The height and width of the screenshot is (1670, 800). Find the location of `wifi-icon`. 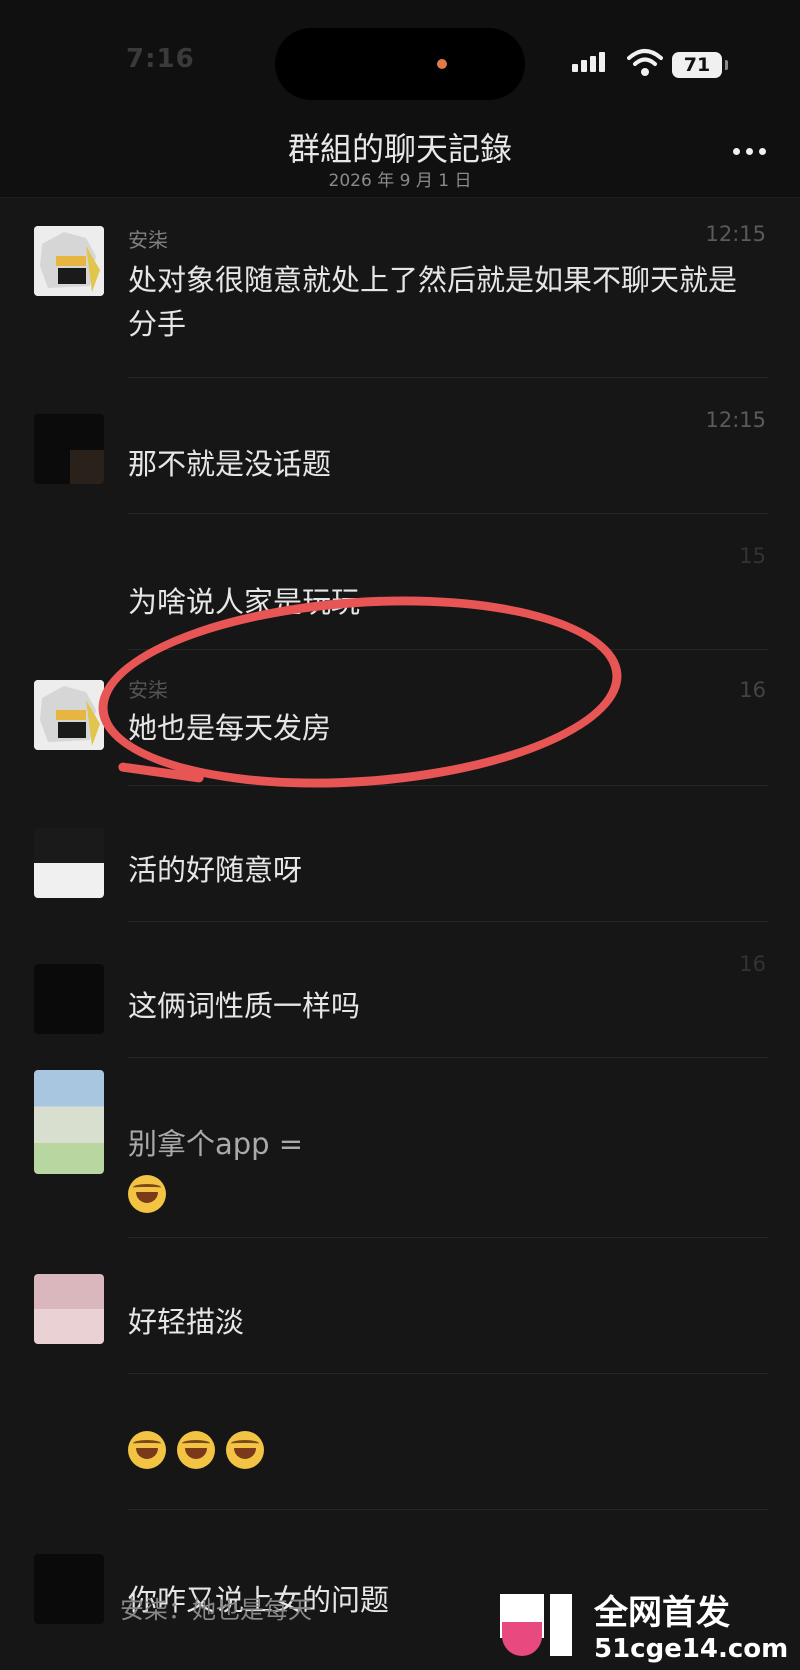

wifi-icon is located at coordinates (645, 62).